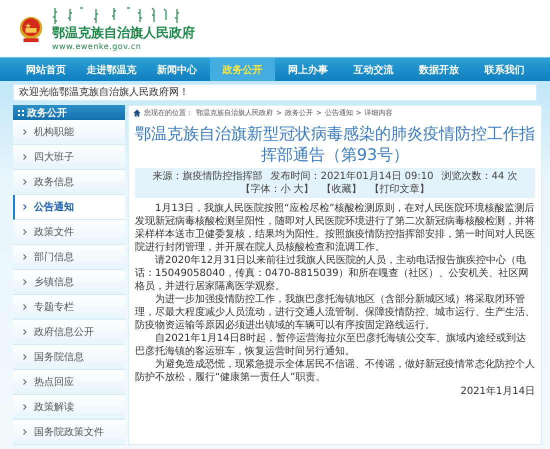 Image resolution: width=550 pixels, height=449 pixels. Describe the element at coordinates (111, 69) in the screenshot. I see `nav-tab: 走进鄂温克` at that location.